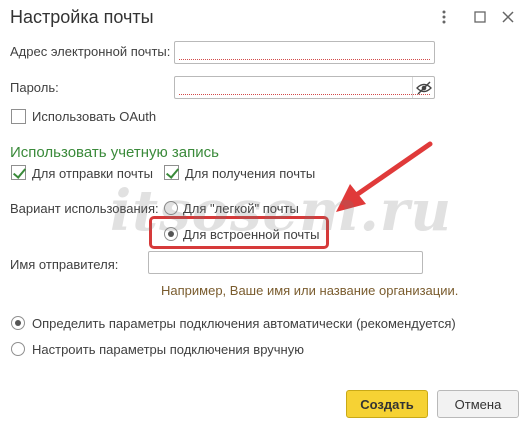  Describe the element at coordinates (171, 208) in the screenshot. I see `usage-light-radio` at that location.